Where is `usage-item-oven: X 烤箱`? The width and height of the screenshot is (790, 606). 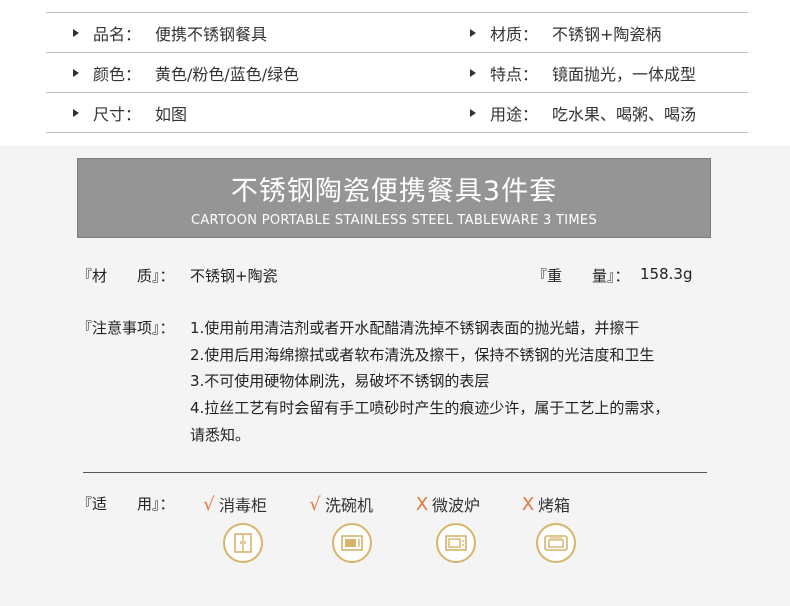
usage-item-oven: X 烤箱 is located at coordinates (544, 504).